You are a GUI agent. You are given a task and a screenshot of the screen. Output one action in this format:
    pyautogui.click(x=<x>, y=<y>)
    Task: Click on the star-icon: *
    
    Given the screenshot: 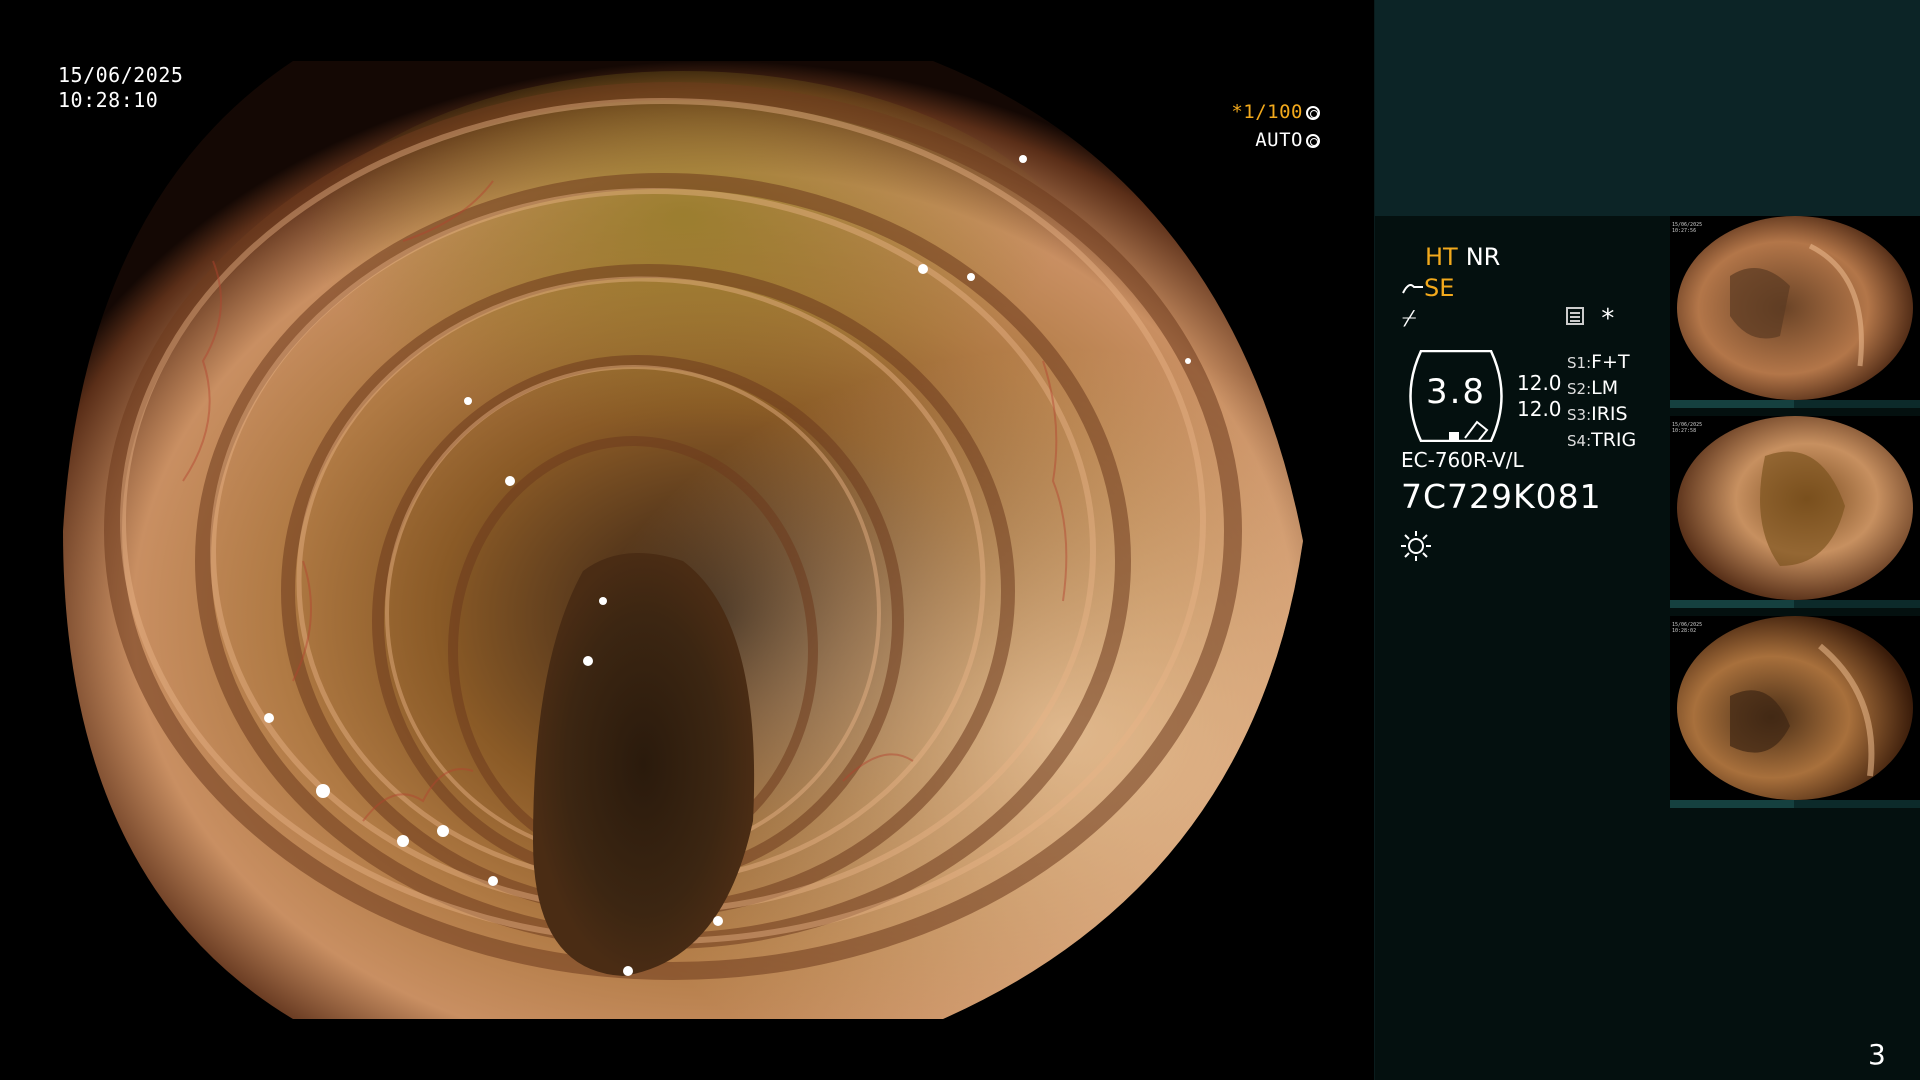 What is the action you would take?
    pyautogui.click(x=1608, y=319)
    